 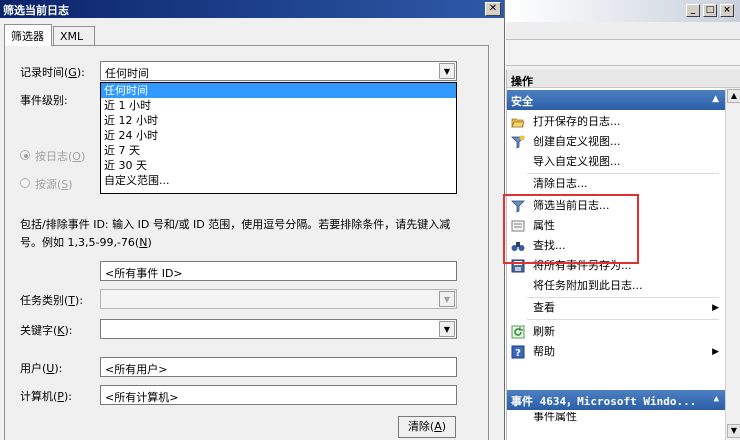 I want to click on task-category-label: 任务类别(T):, so click(x=52, y=300).